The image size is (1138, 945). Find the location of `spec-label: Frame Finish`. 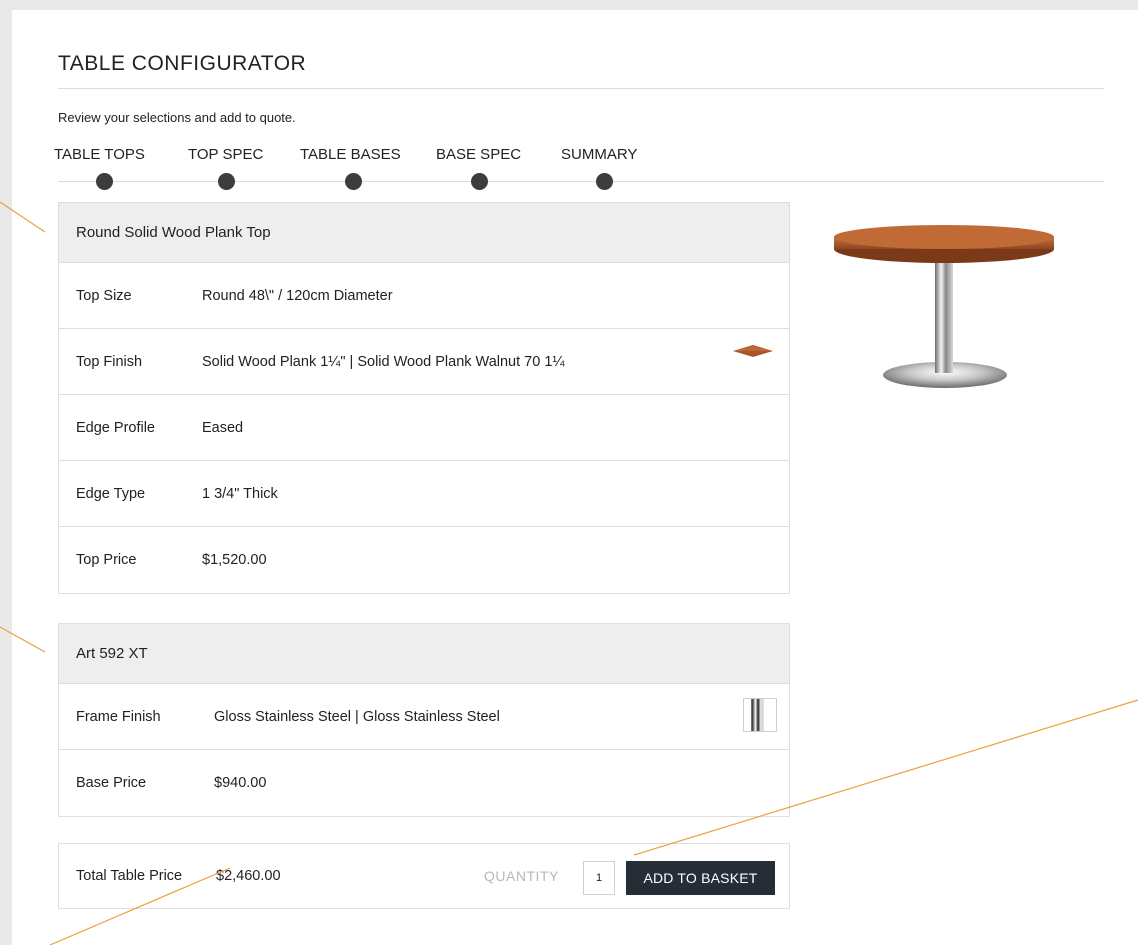

spec-label: Frame Finish is located at coordinates (118, 716).